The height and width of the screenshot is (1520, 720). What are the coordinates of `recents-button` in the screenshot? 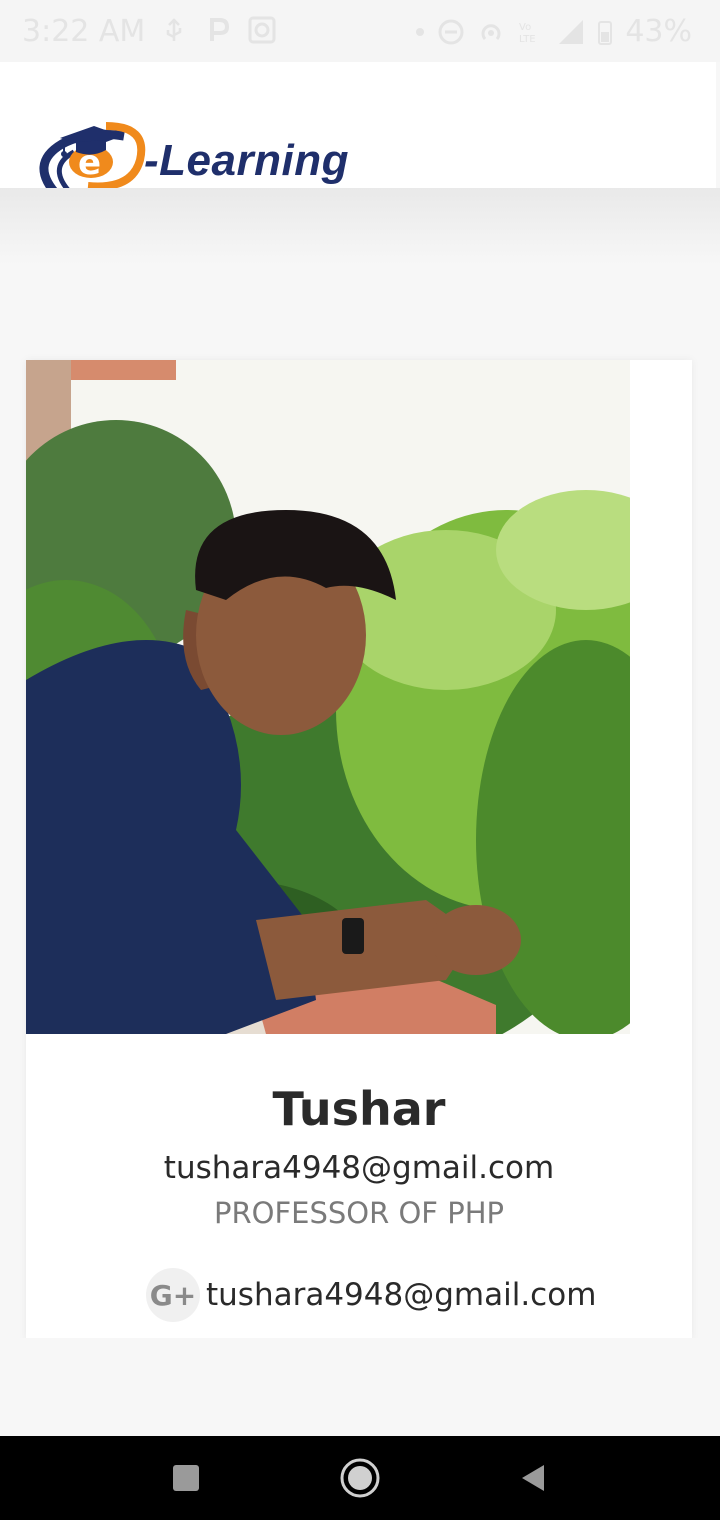 It's located at (186, 1478).